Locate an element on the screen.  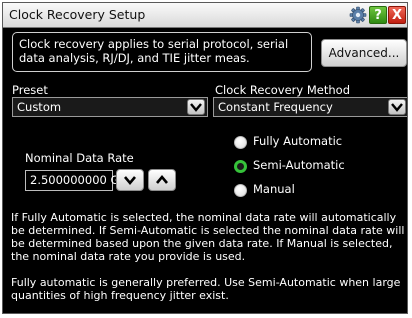
radio-fully-automatic is located at coordinates (240, 142).